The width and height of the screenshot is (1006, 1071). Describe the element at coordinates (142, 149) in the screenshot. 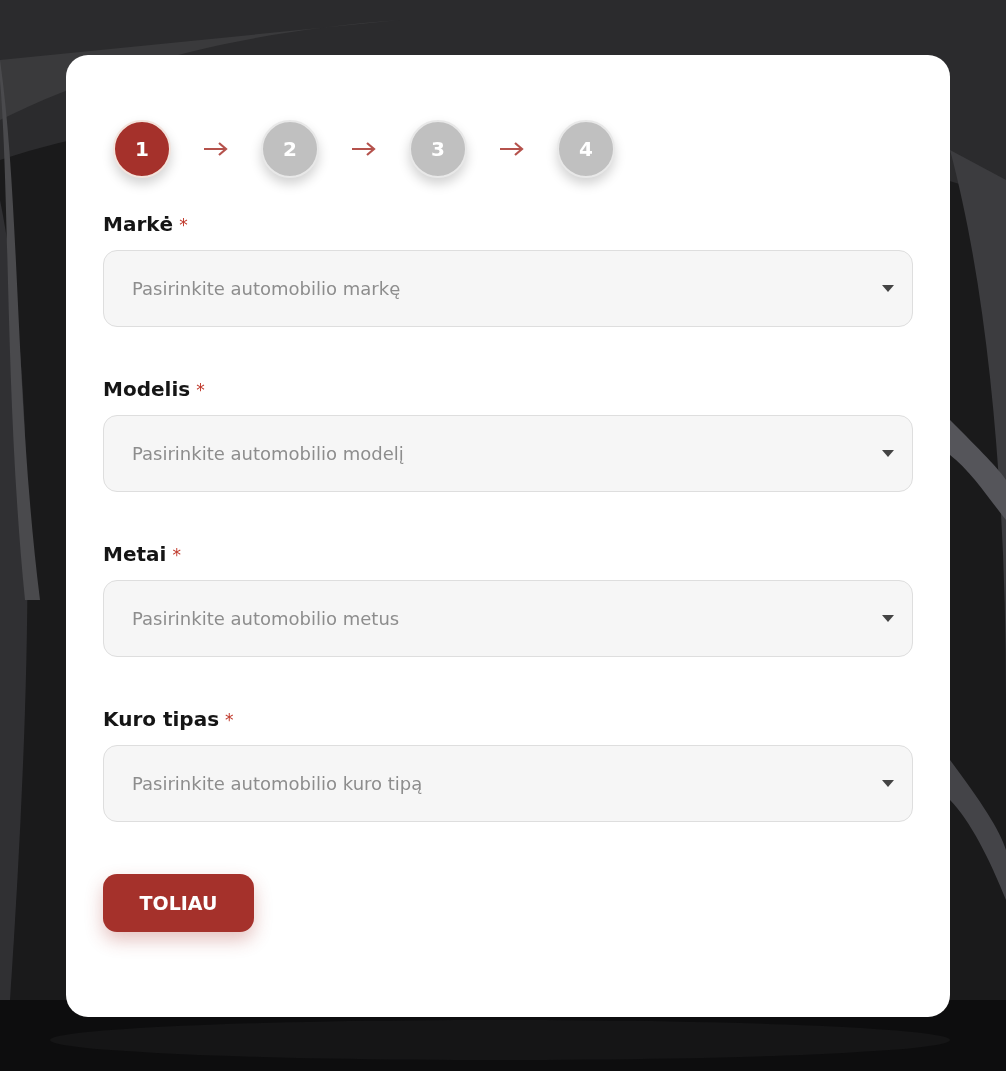

I see `step-indicator: 1` at that location.